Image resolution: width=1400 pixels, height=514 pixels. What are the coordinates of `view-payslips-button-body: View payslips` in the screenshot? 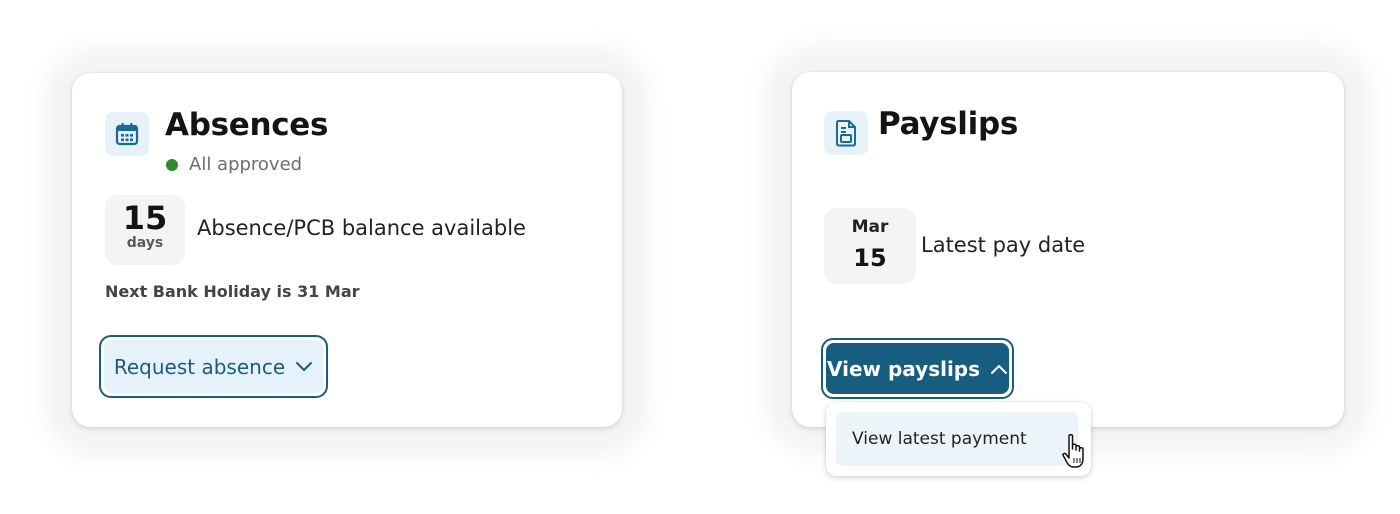 It's located at (917, 368).